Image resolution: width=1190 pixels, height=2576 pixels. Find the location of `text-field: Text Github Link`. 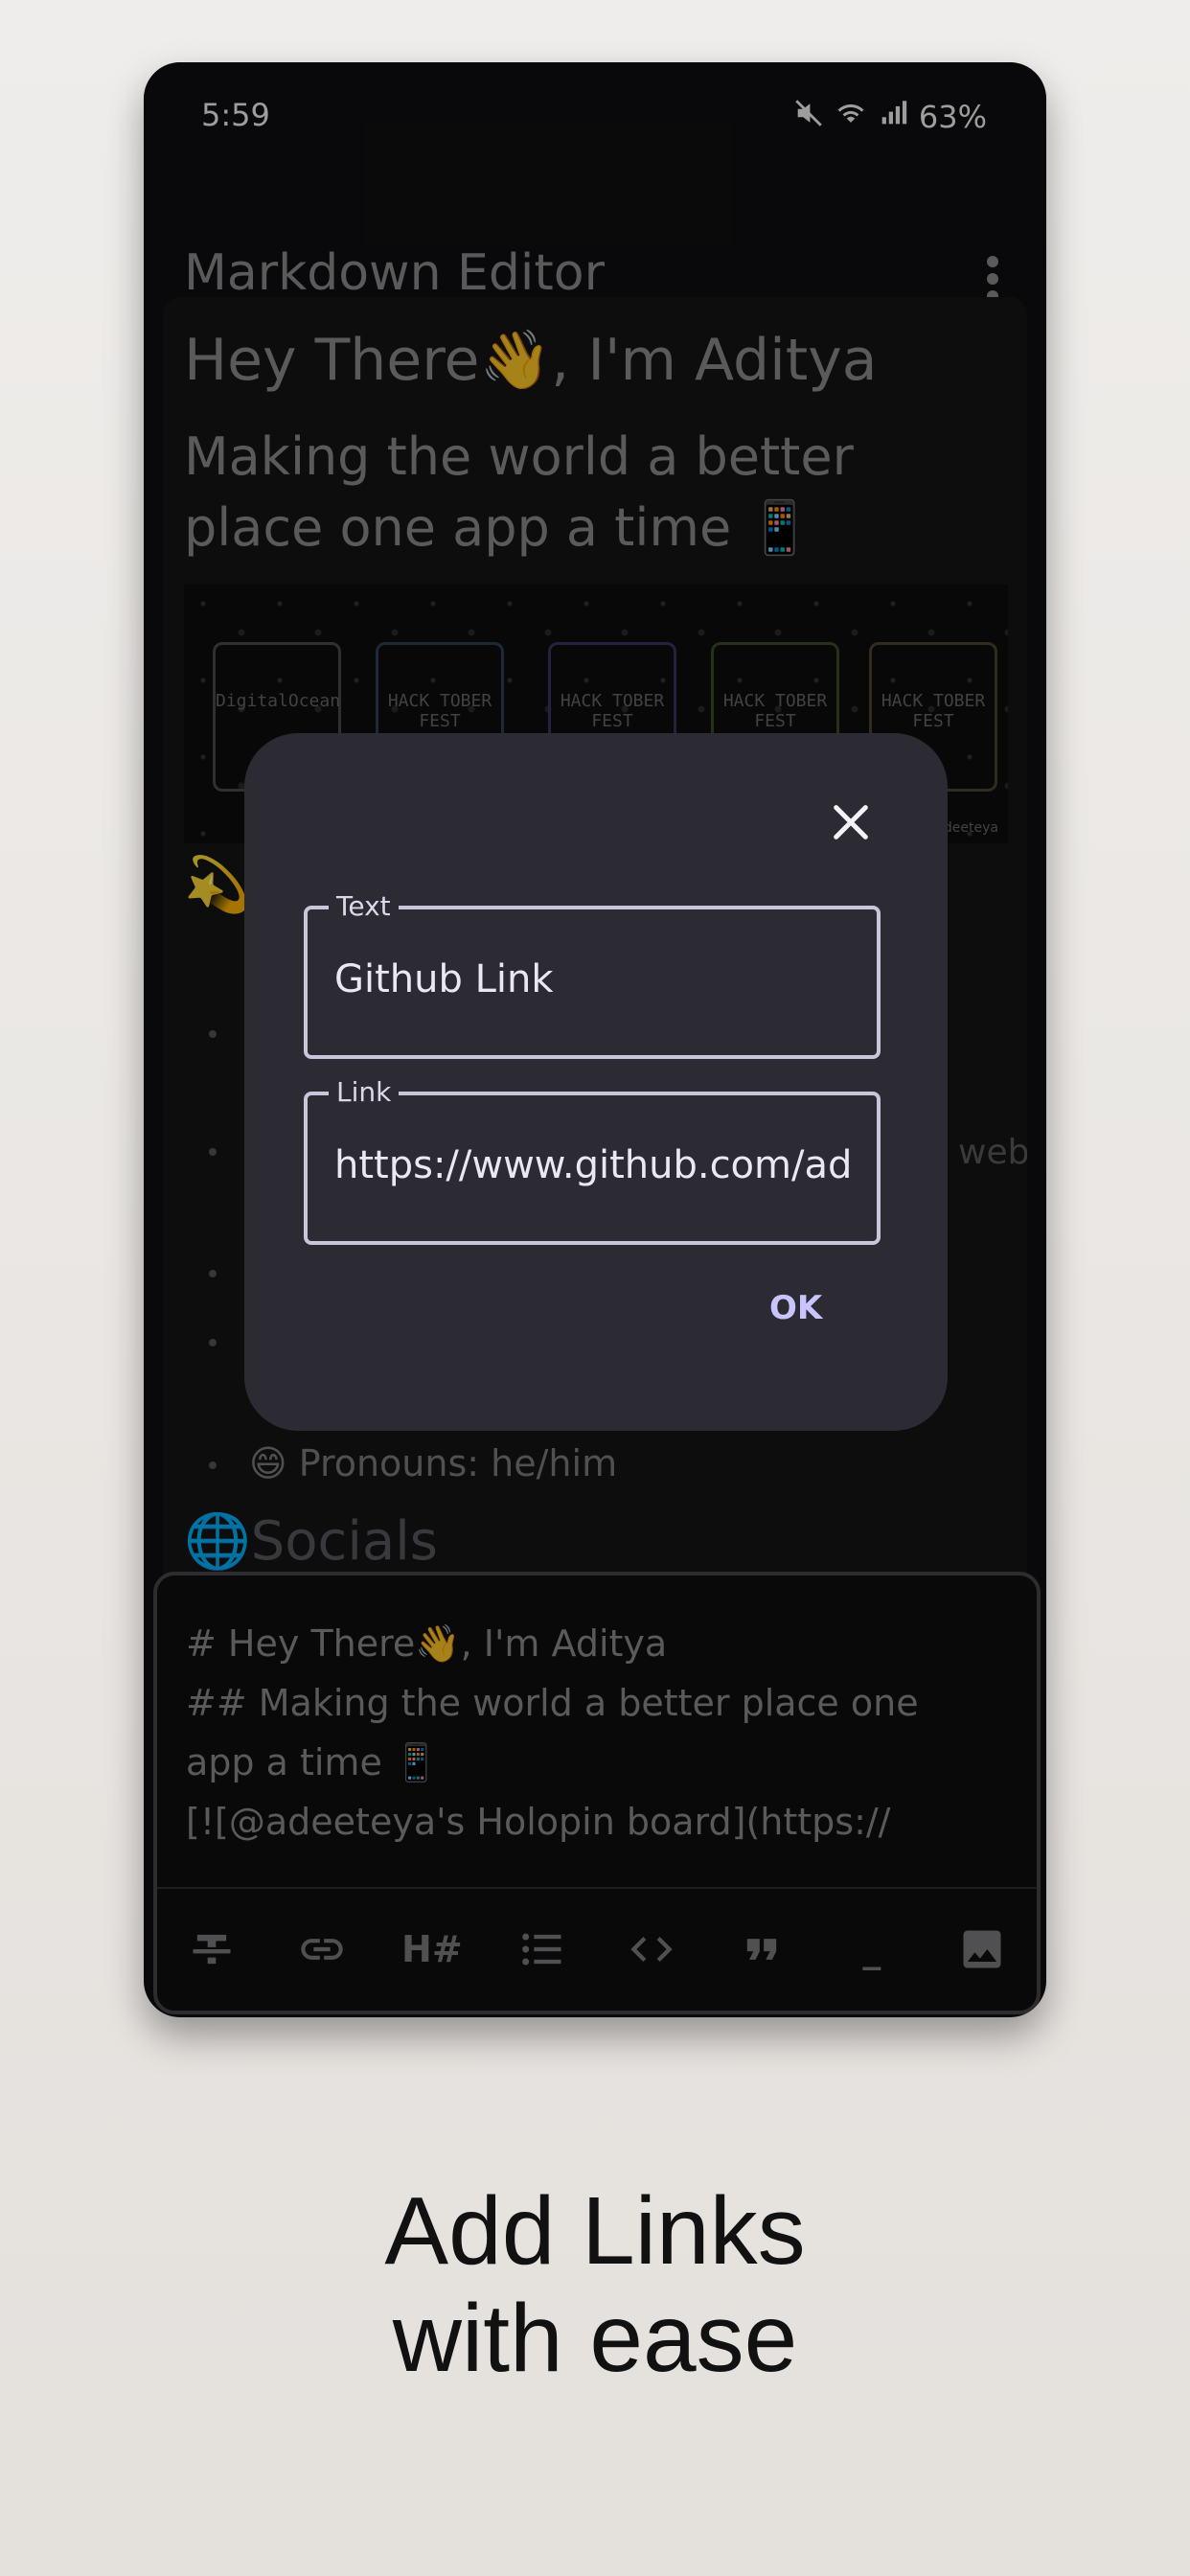

text-field: Text Github Link is located at coordinates (592, 974).